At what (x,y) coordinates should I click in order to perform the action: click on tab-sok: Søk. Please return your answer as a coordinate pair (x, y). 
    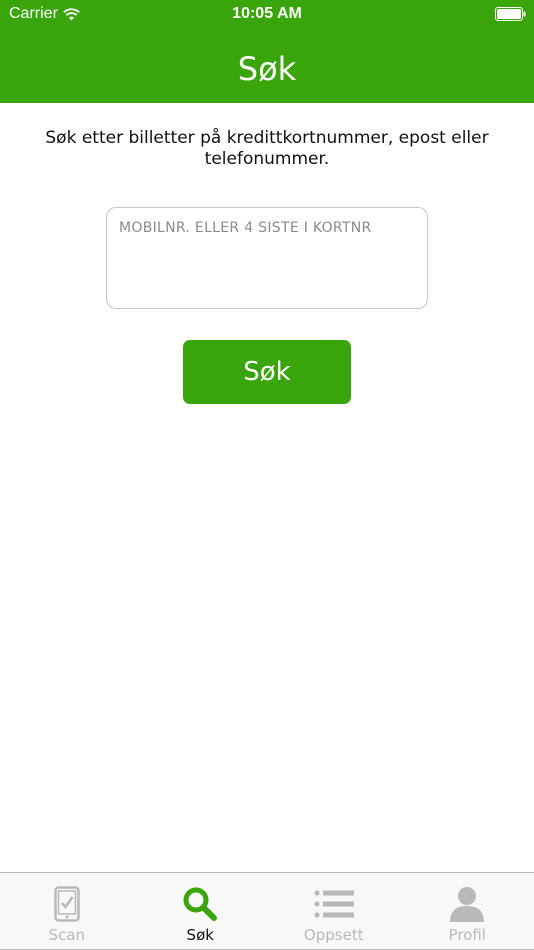
    Looking at the image, I should click on (201, 911).